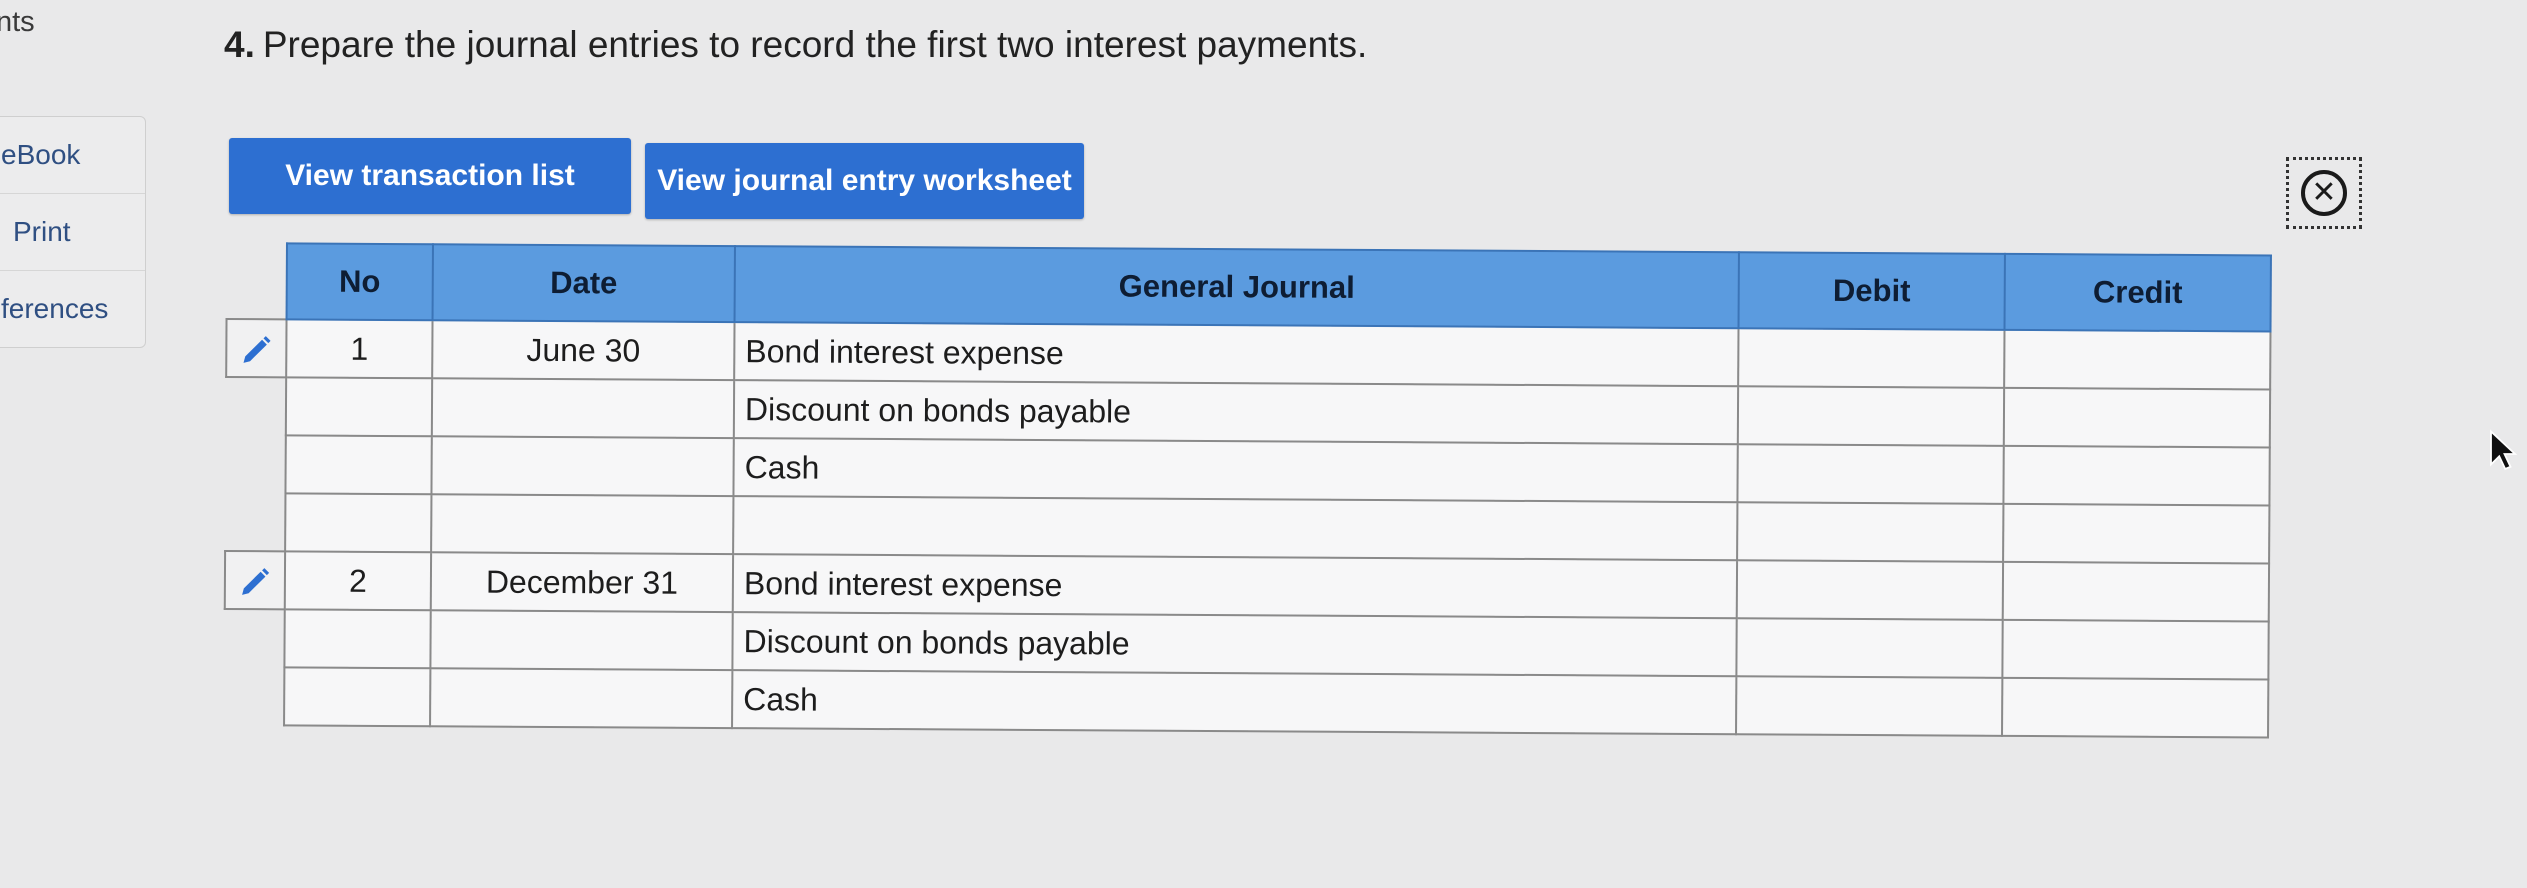 The height and width of the screenshot is (888, 2527). I want to click on close-button: ✕, so click(2324, 193).